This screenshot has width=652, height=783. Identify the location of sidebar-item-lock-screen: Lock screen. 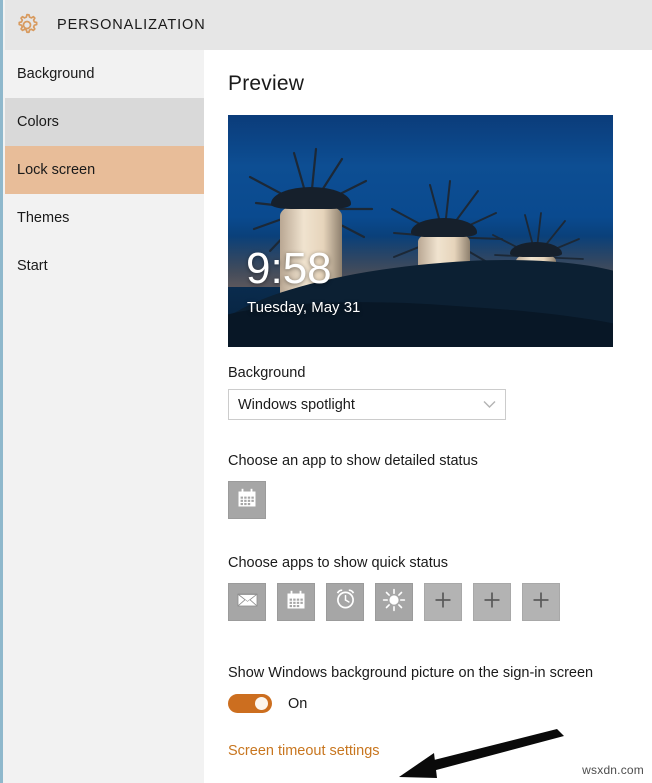
(104, 170).